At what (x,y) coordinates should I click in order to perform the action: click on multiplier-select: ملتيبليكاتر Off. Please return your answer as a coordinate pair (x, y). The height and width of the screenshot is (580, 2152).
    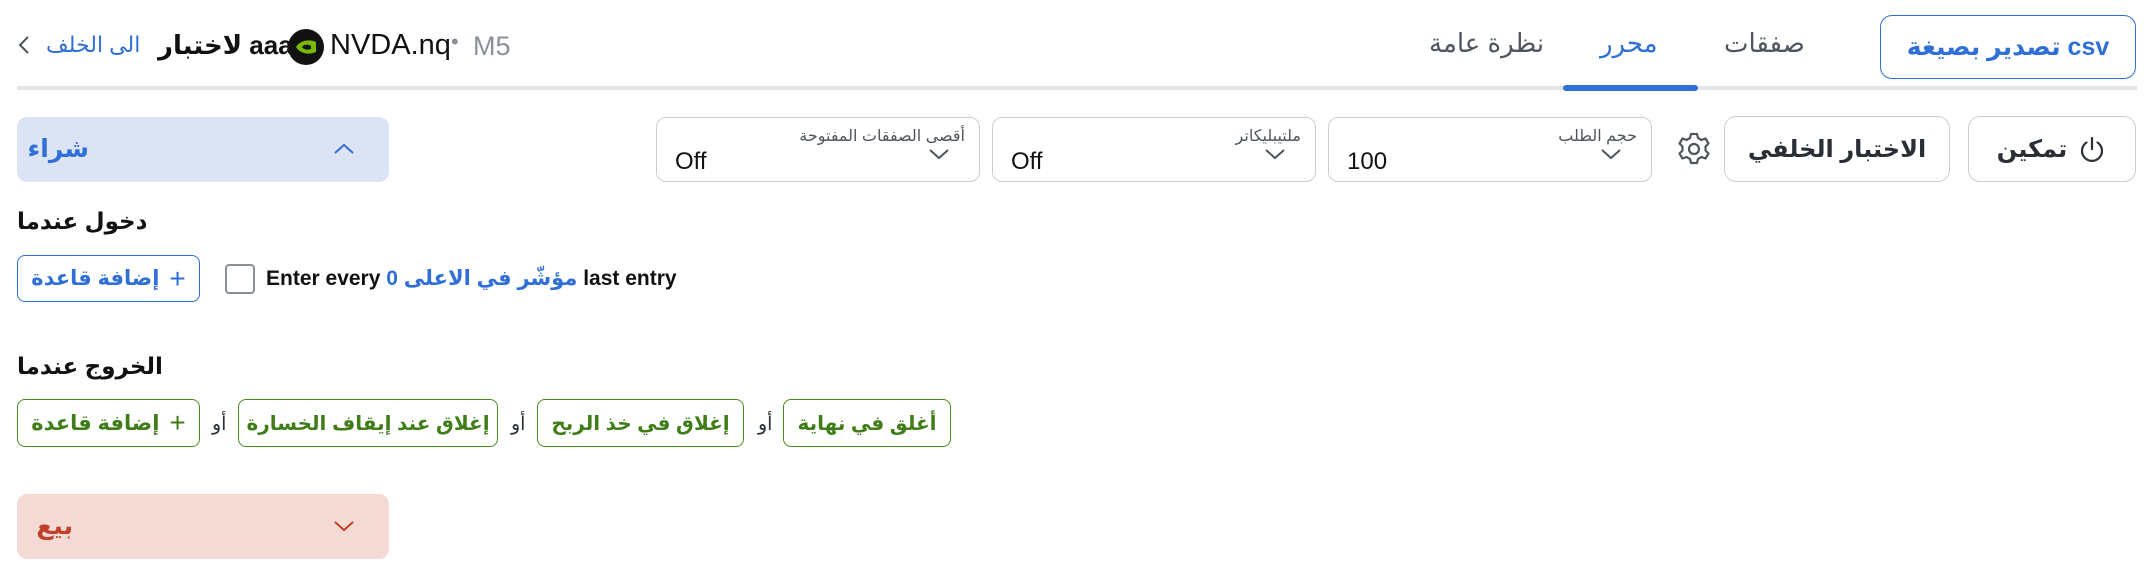
    Looking at the image, I should click on (1154, 149).